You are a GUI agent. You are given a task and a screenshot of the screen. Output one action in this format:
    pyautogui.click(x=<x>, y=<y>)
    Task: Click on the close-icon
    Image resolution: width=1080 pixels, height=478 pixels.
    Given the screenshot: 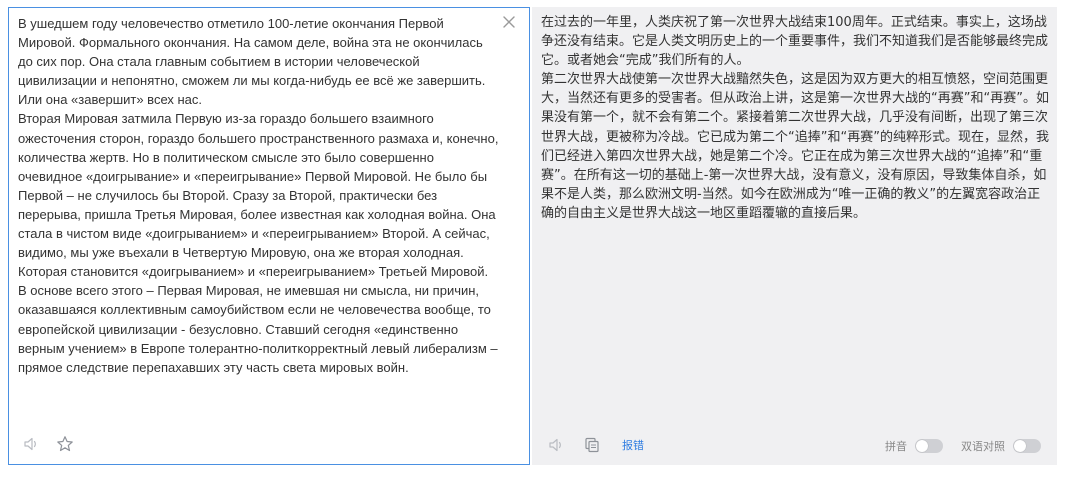 What is the action you would take?
    pyautogui.click(x=509, y=22)
    